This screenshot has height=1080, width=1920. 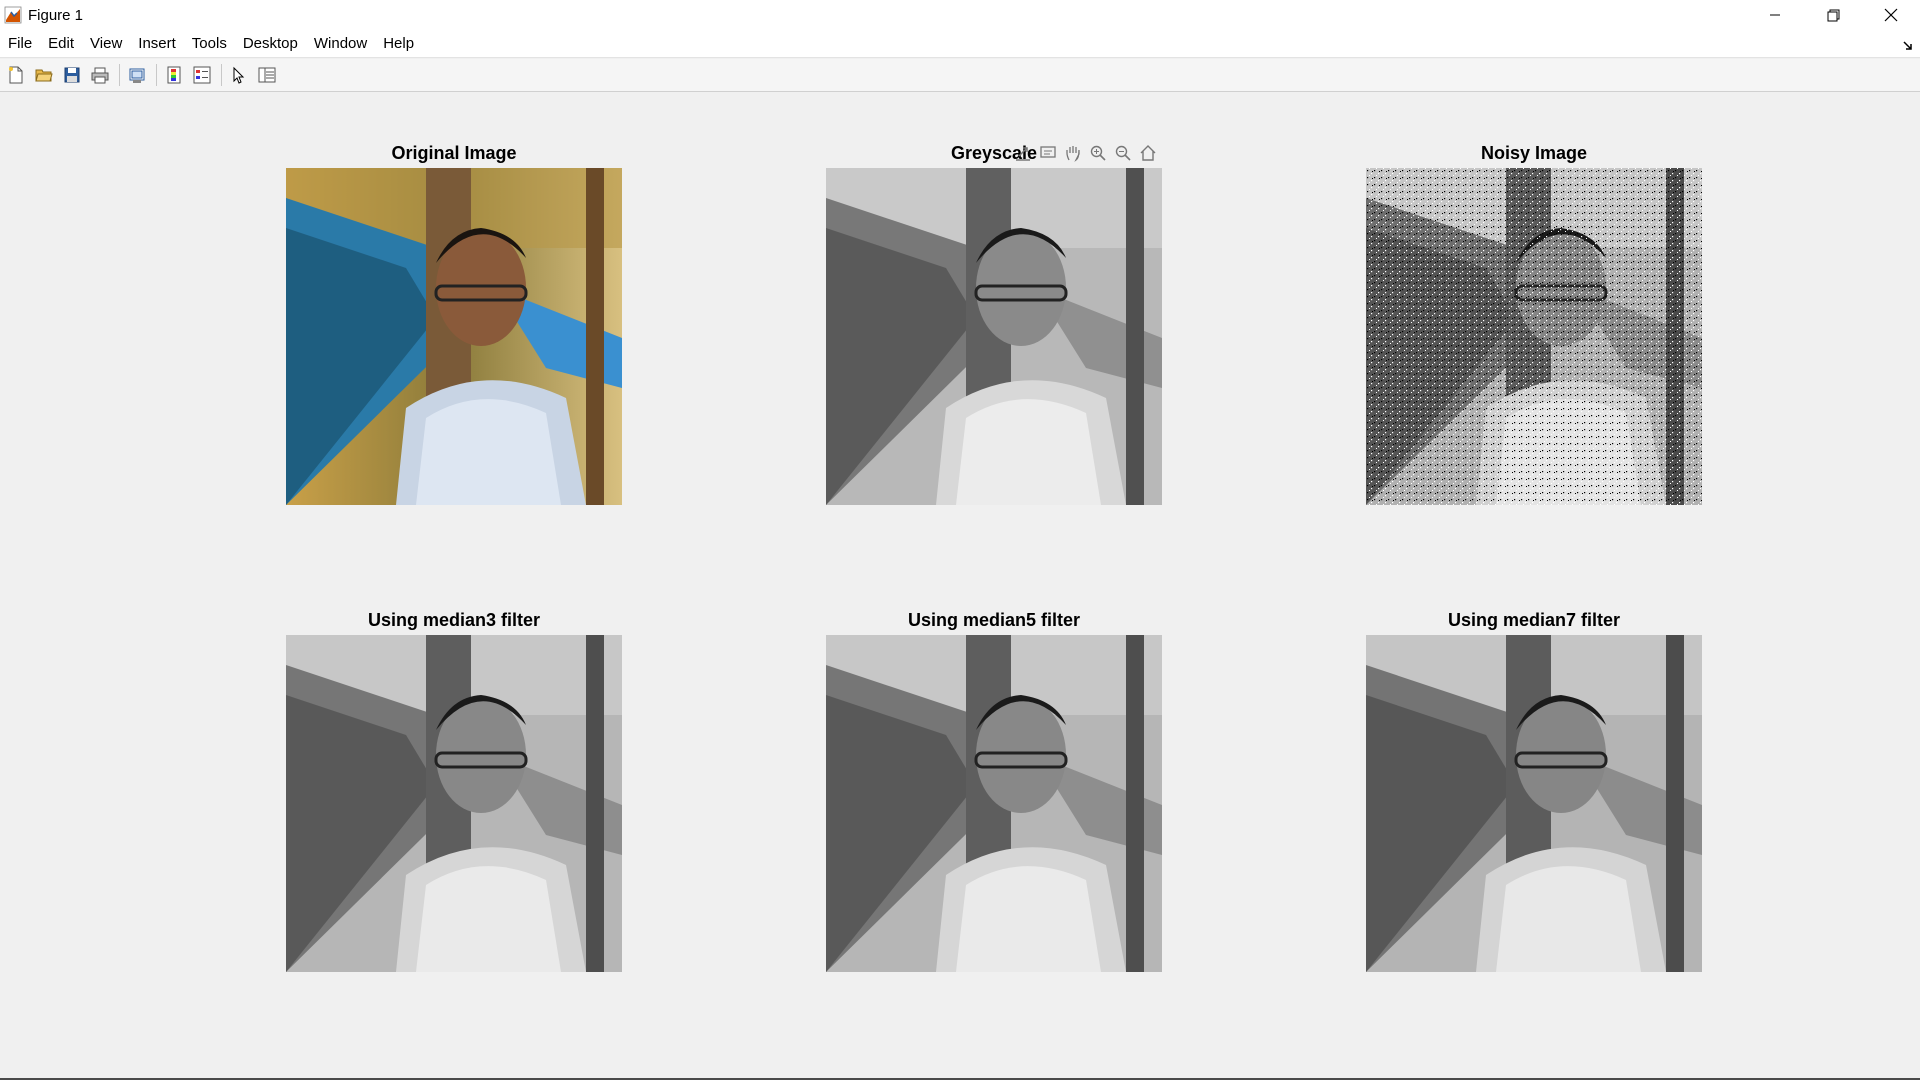 I want to click on colorbar-icon, so click(x=174, y=75).